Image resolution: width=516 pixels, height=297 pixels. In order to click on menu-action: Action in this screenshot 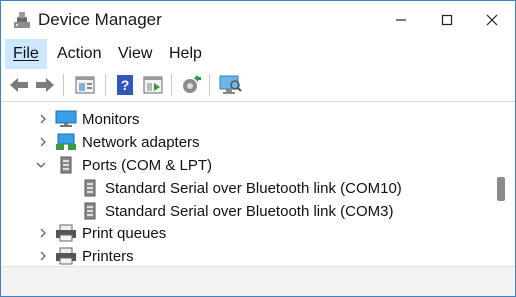, I will do `click(79, 54)`.